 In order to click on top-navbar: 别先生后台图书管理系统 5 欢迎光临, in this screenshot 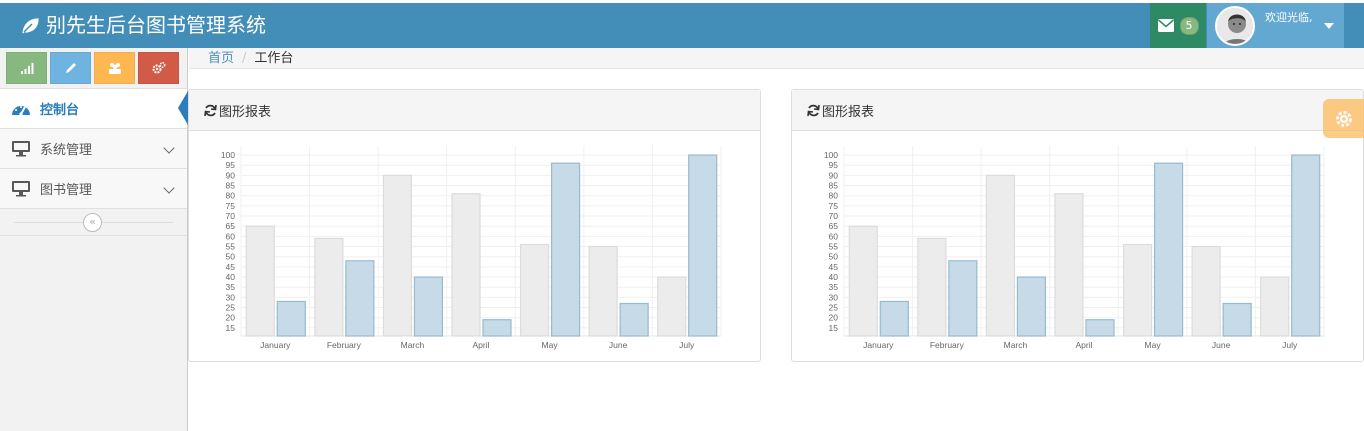, I will do `click(682, 25)`.